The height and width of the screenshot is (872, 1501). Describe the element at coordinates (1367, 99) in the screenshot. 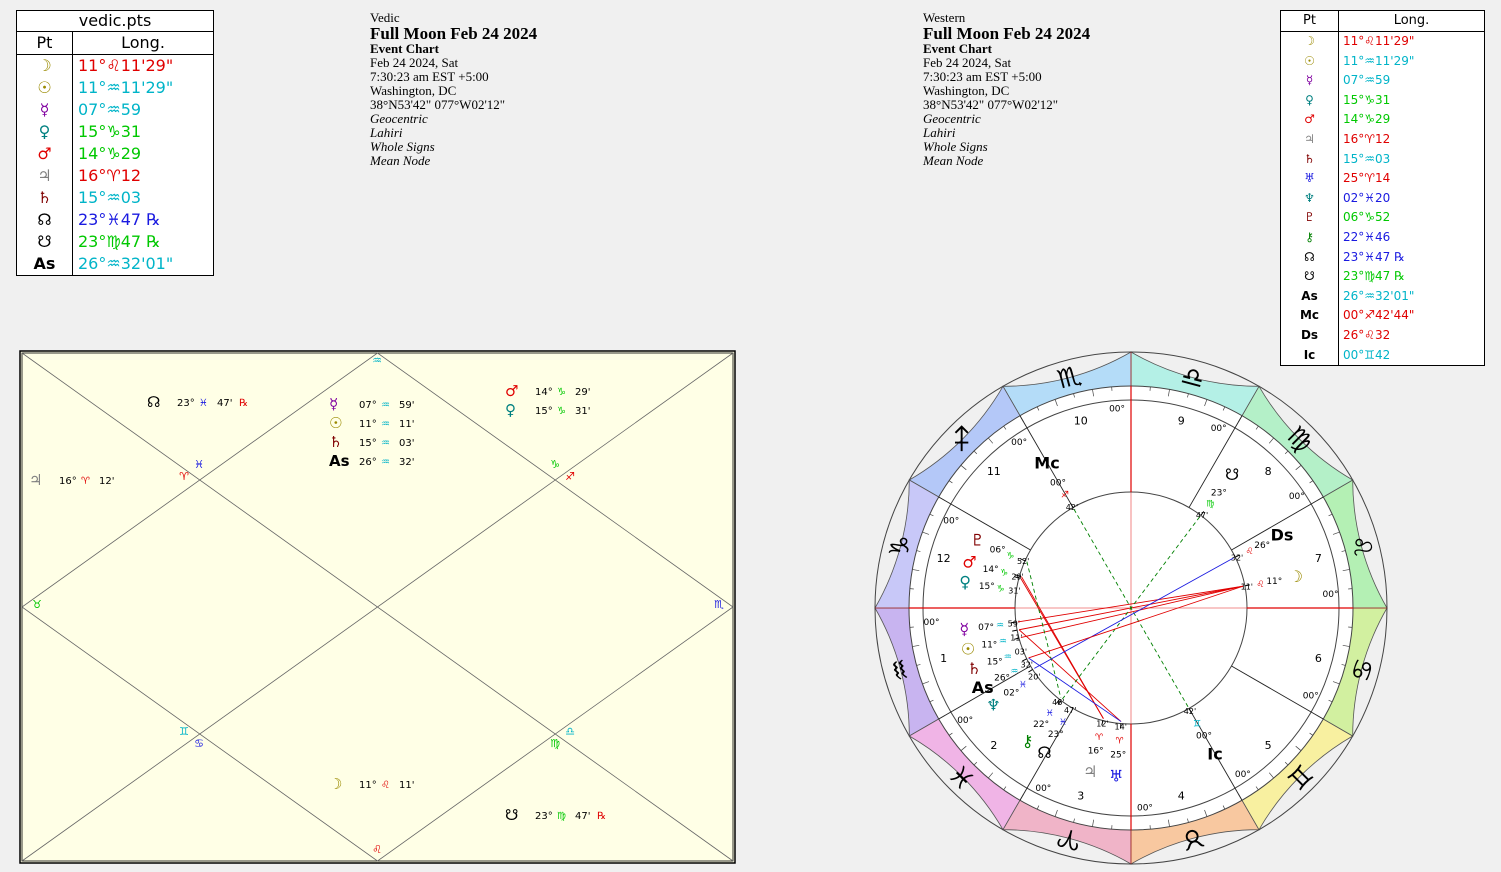

I see `longitude-value: 15°♑31` at that location.